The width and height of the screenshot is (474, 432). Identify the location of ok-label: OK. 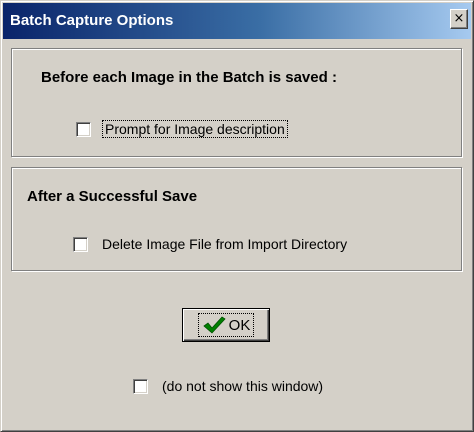
(239, 325).